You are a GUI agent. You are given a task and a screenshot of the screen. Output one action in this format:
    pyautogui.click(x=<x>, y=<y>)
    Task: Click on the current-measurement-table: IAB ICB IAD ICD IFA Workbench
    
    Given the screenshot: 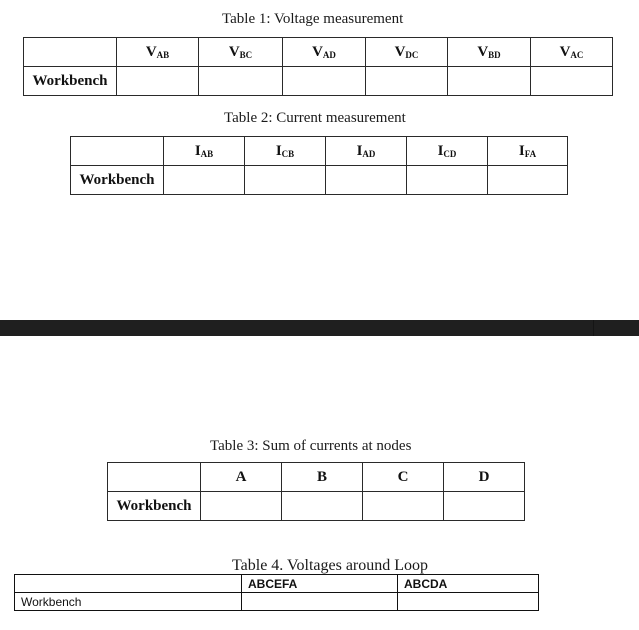 What is the action you would take?
    pyautogui.click(x=319, y=165)
    